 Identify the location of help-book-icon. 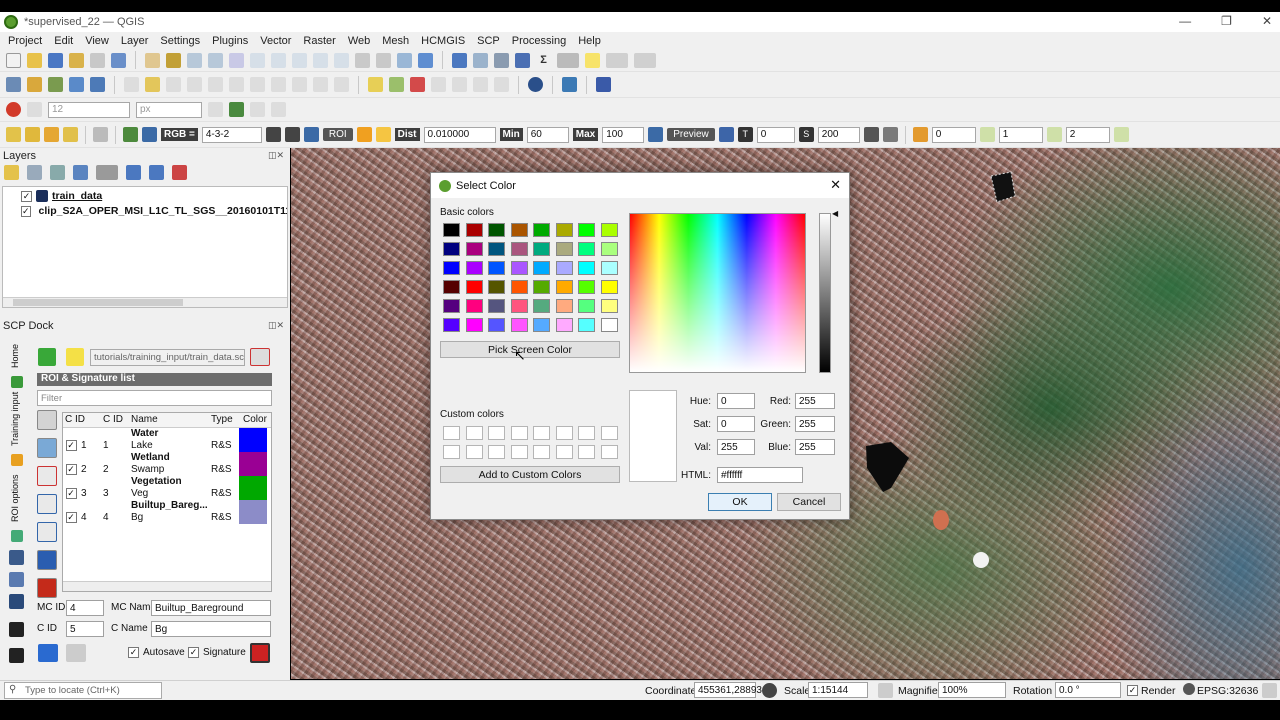
(603, 84).